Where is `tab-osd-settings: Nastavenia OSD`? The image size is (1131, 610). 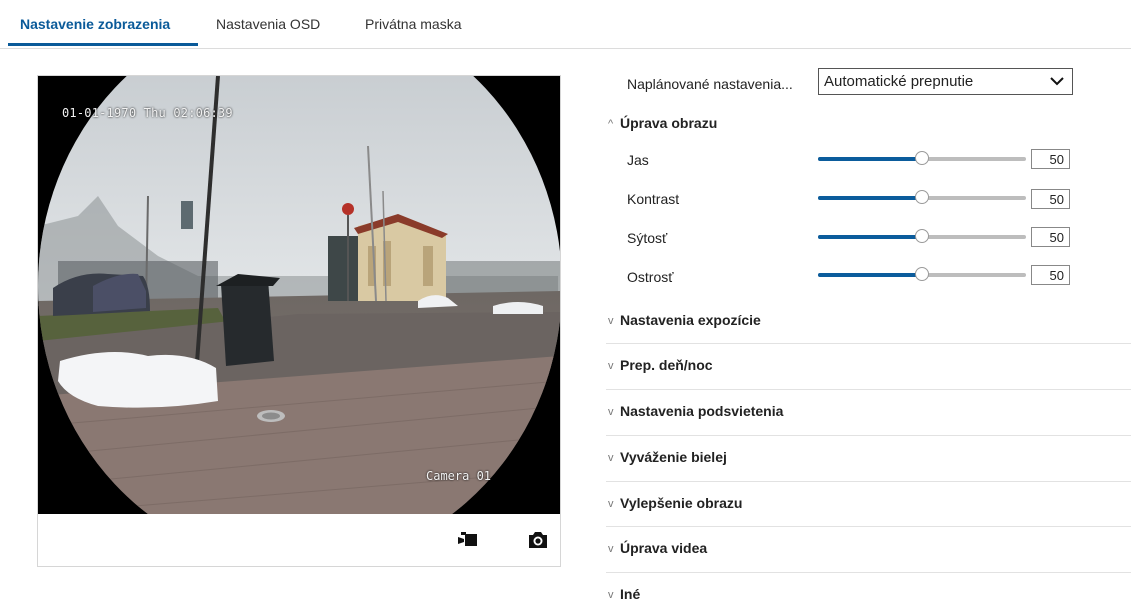
tab-osd-settings: Nastavenia OSD is located at coordinates (268, 24).